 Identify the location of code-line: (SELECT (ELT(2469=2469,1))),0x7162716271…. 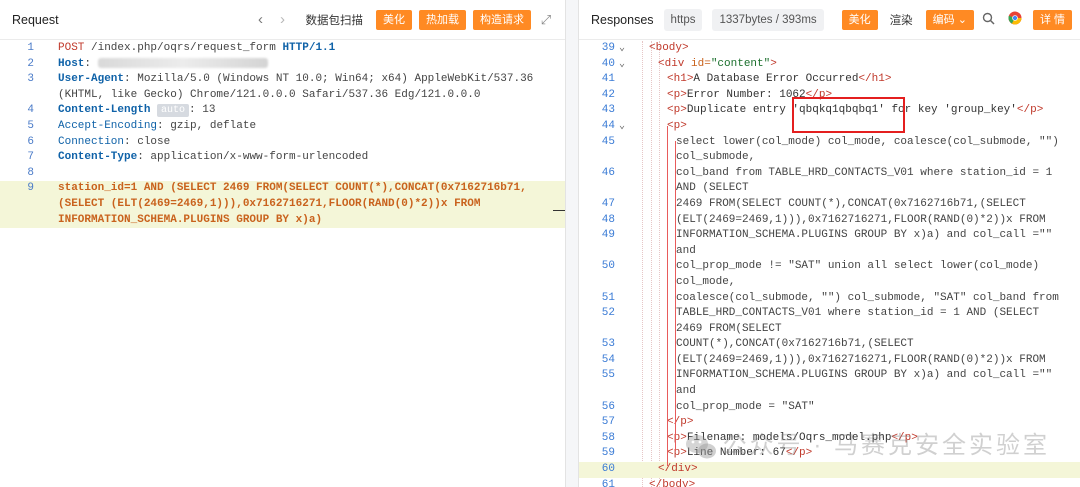
(282, 204).